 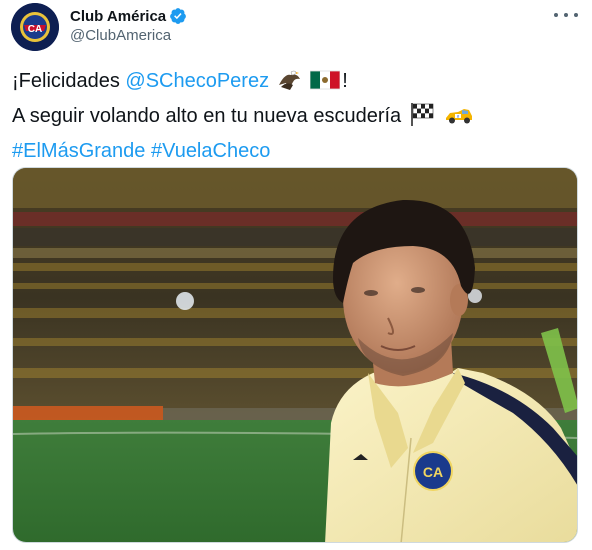 What do you see at coordinates (197, 81) in the screenshot?
I see `mention-link: @SChecoPerez` at bounding box center [197, 81].